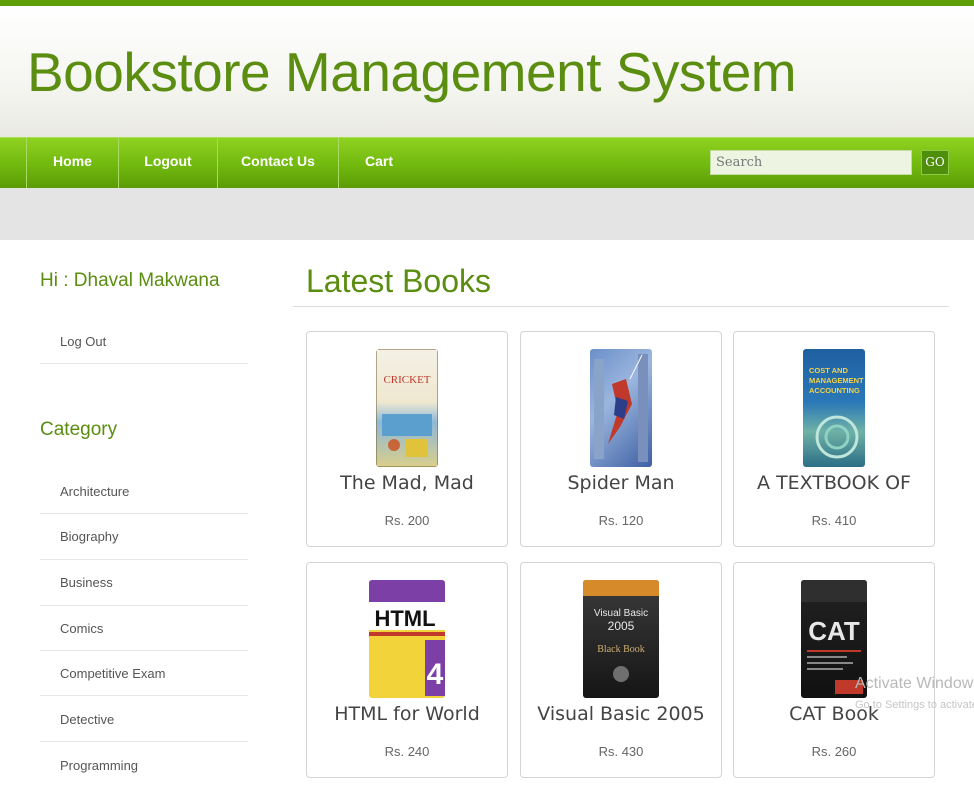 This screenshot has height=788, width=974. I want to click on cover-title-text: HTML, so click(404, 618).